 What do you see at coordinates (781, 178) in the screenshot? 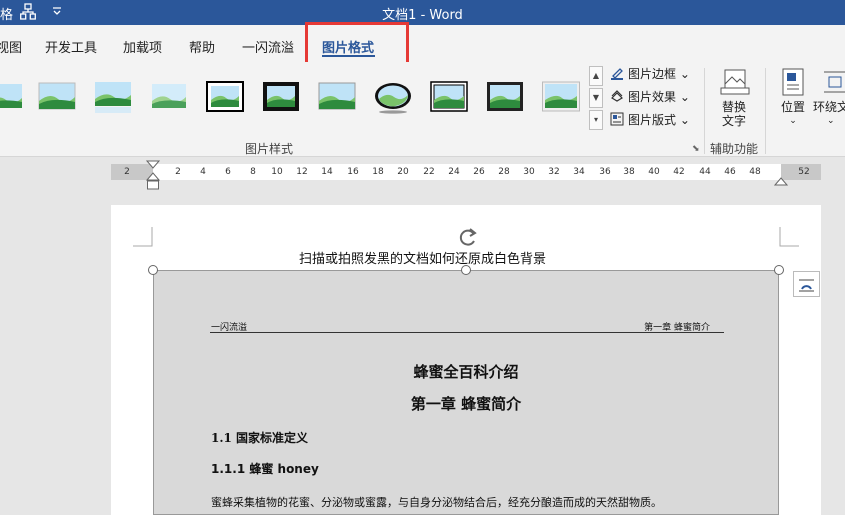
I see `indent-marker-right-icon` at bounding box center [781, 178].